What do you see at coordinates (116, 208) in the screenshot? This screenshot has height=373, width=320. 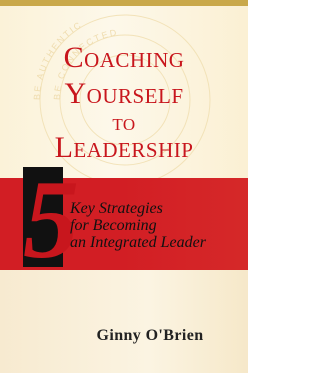 I see `subtitle-line-1: Key Strategies` at bounding box center [116, 208].